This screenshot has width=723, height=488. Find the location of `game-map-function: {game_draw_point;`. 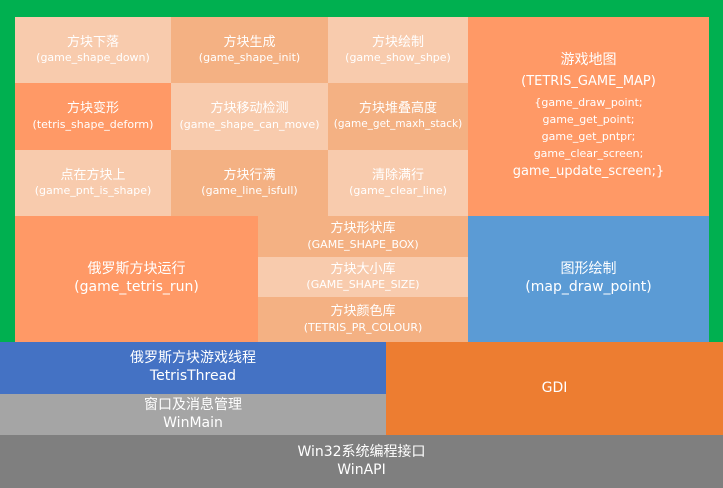

game-map-function: {game_draw_point; is located at coordinates (588, 102).